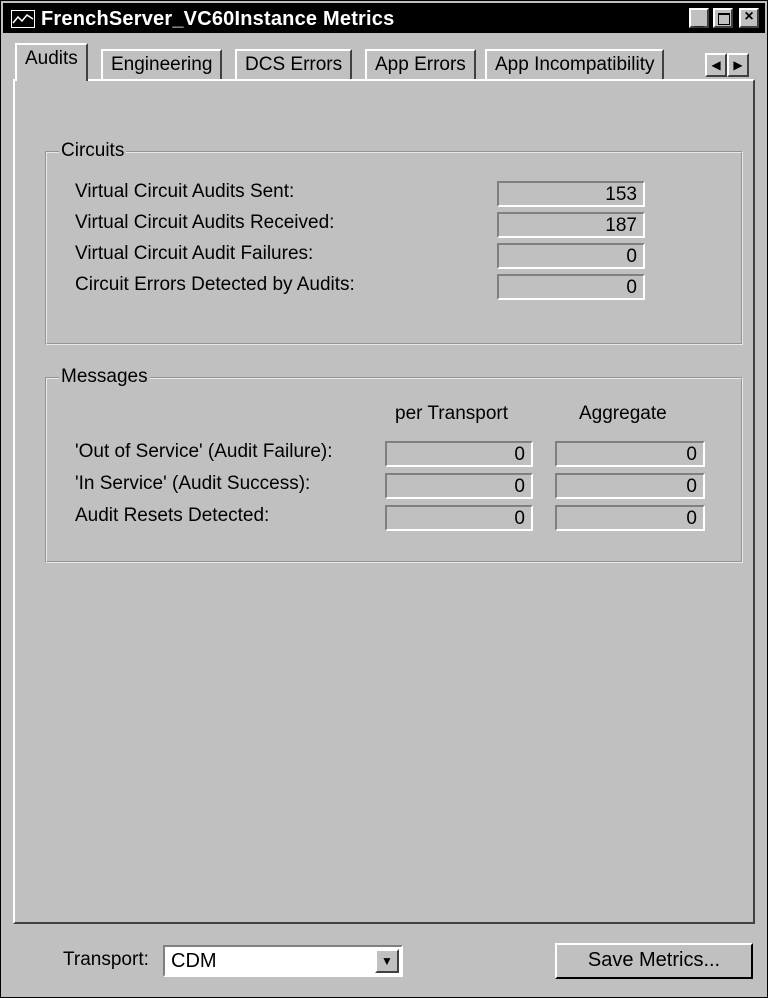 This screenshot has width=768, height=998. What do you see at coordinates (716, 65) in the screenshot?
I see `tab-scroll-left-icon: ◀` at bounding box center [716, 65].